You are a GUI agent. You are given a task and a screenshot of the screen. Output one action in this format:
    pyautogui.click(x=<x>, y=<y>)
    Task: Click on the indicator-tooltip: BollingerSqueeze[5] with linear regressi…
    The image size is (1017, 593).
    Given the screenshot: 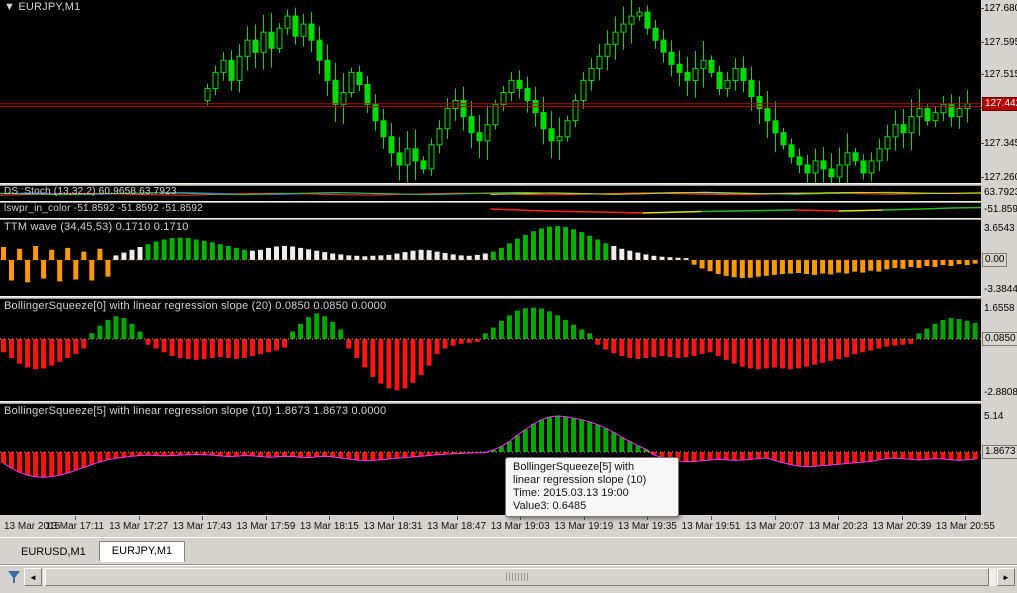 What is the action you would take?
    pyautogui.click(x=592, y=487)
    